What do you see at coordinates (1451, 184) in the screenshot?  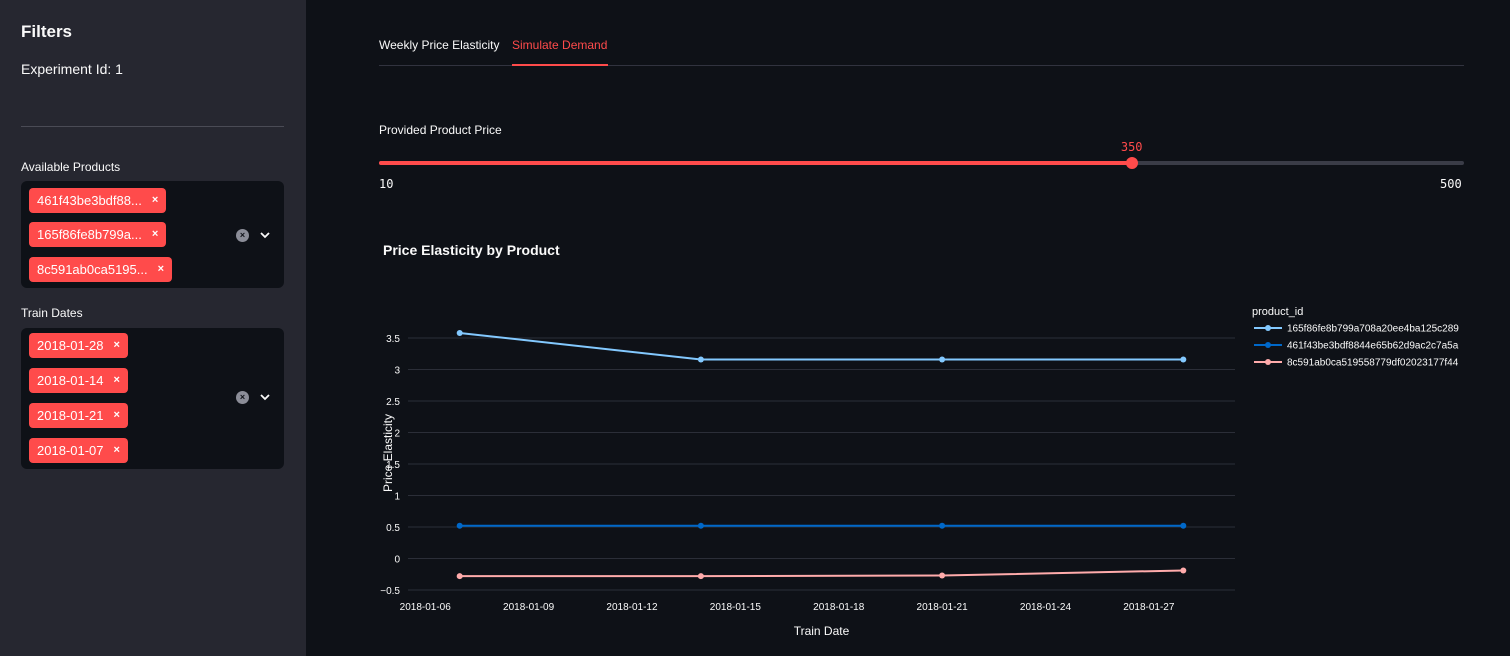 I see `price-slider-max: 500` at bounding box center [1451, 184].